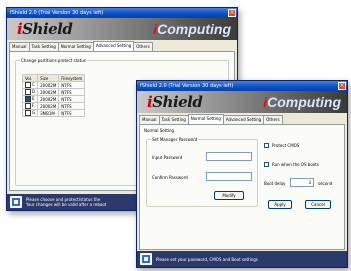  I want to click on input-password-field, so click(229, 156).